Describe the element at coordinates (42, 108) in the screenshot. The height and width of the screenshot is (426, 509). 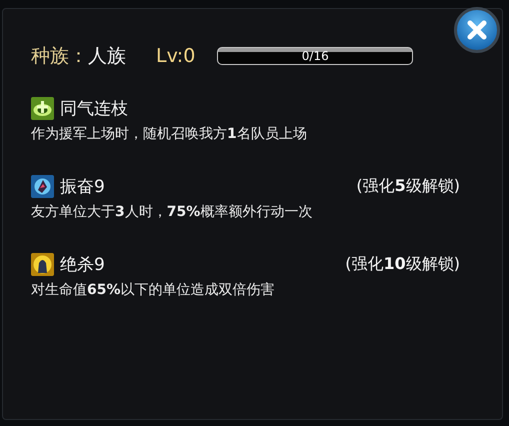
I see `leaf-ring-icon` at that location.